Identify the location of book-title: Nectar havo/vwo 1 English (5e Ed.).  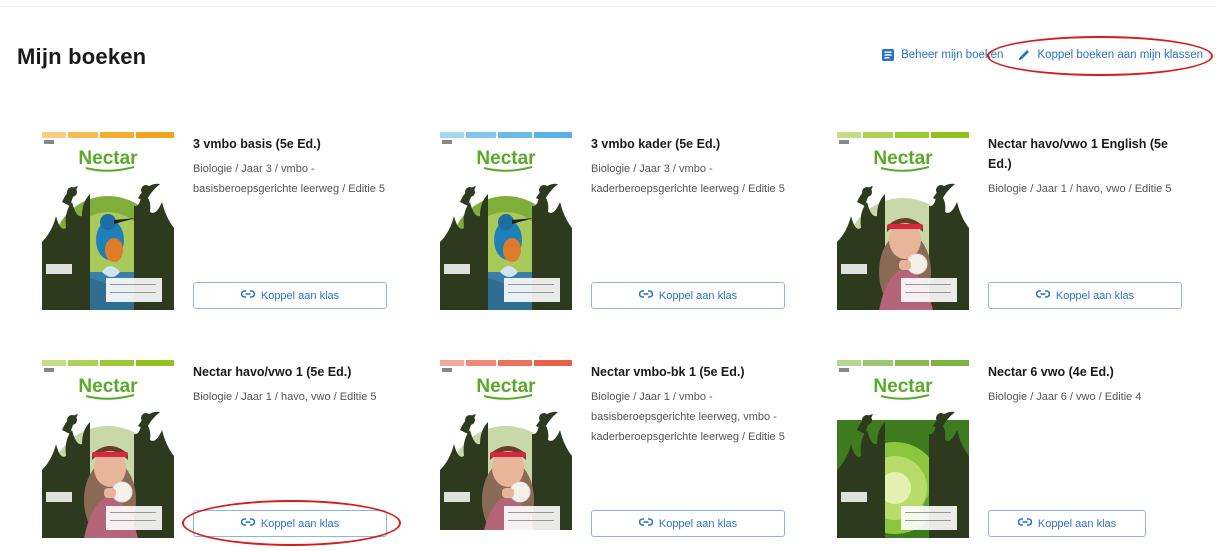
(1078, 154).